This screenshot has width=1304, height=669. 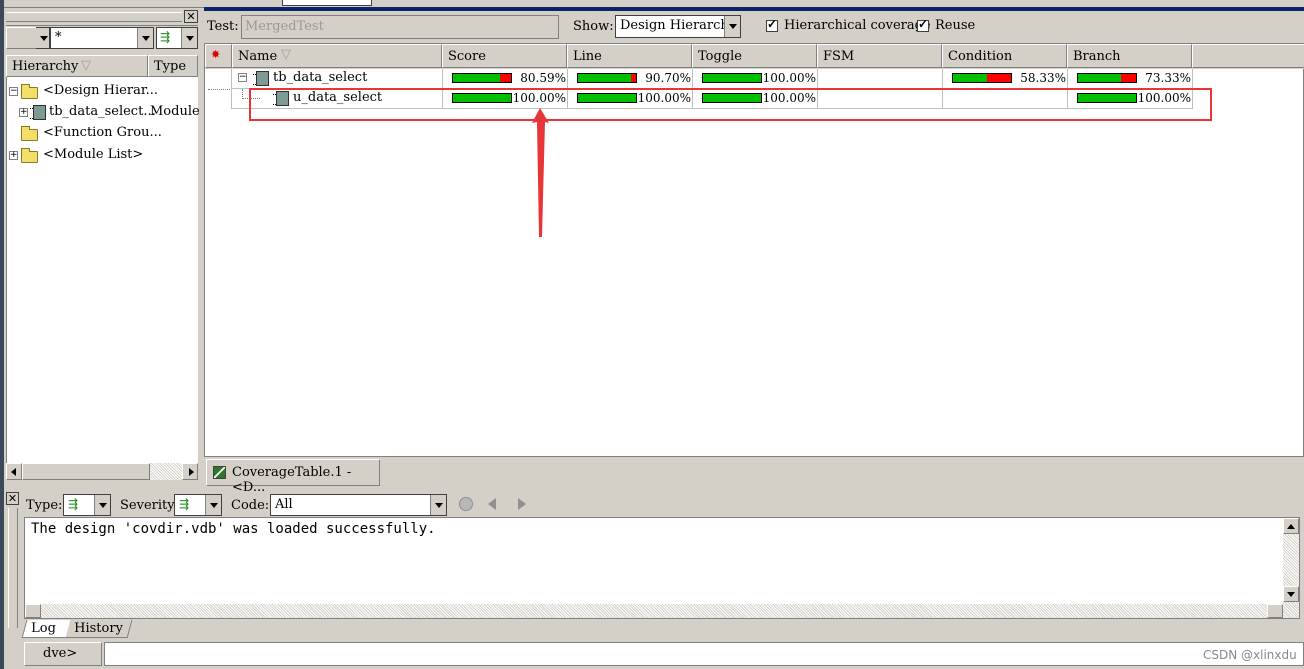 I want to click on toggle-coverage-fill, so click(x=732, y=78).